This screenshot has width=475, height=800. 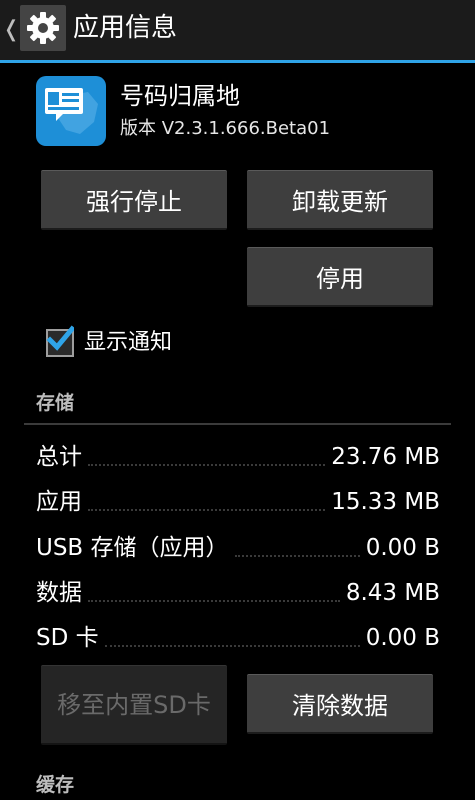 What do you see at coordinates (392, 593) in the screenshot?
I see `storage-row-value: 8.43 MB` at bounding box center [392, 593].